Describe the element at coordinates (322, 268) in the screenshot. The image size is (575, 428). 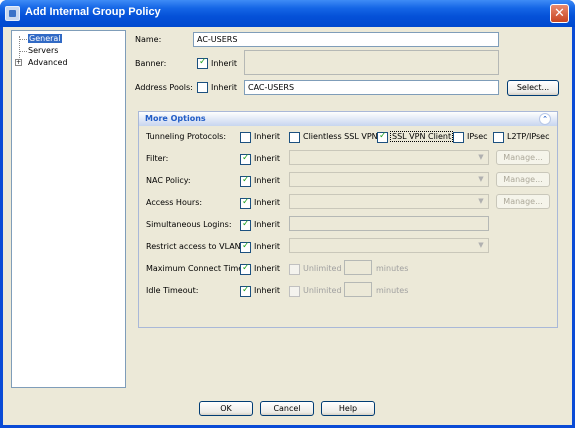
I see `max-connect-time-unlimited-label: Unlimited` at that location.